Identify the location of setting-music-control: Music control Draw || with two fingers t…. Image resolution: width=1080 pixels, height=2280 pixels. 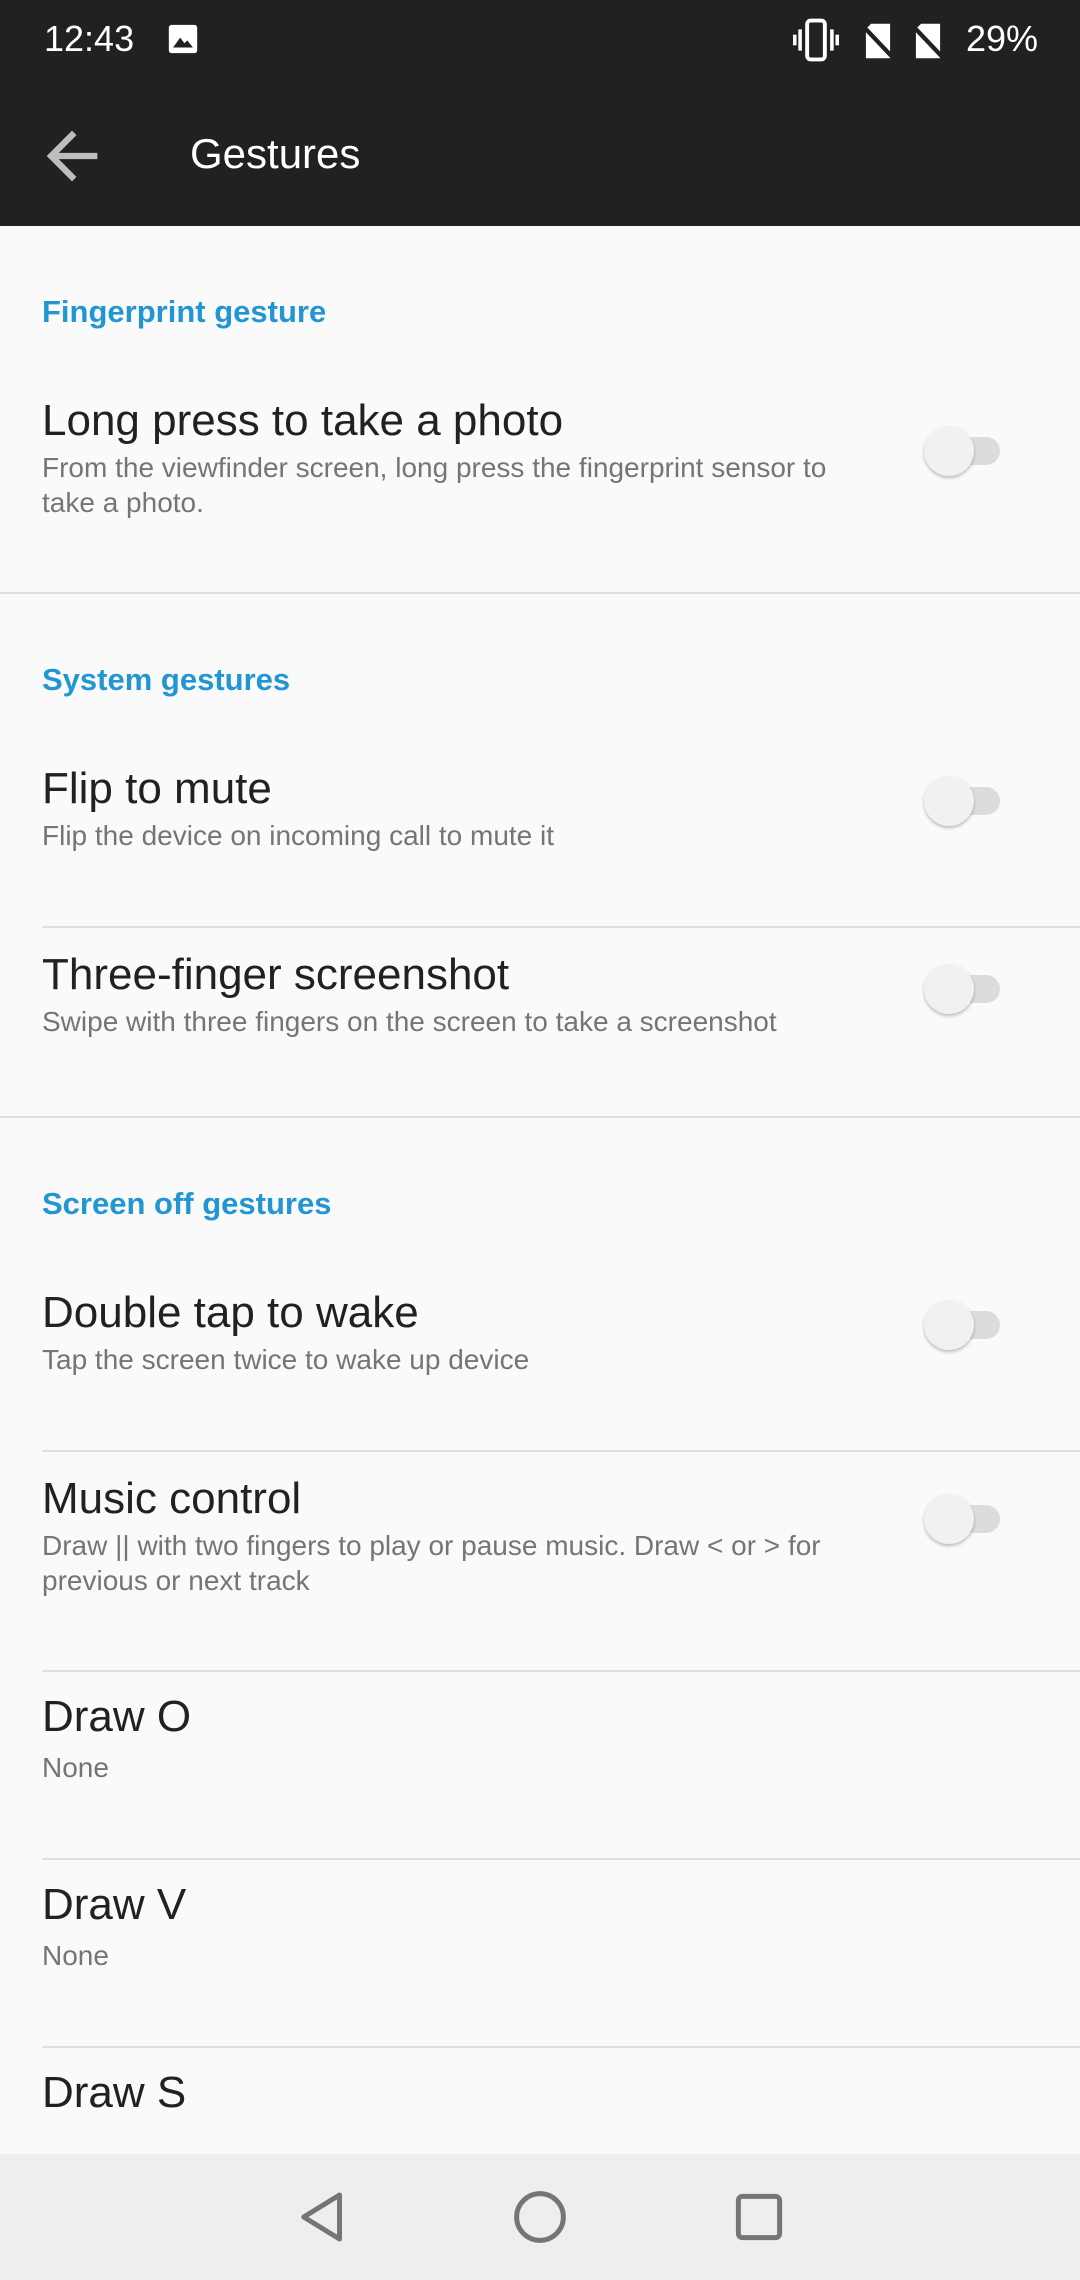
(540, 1537).